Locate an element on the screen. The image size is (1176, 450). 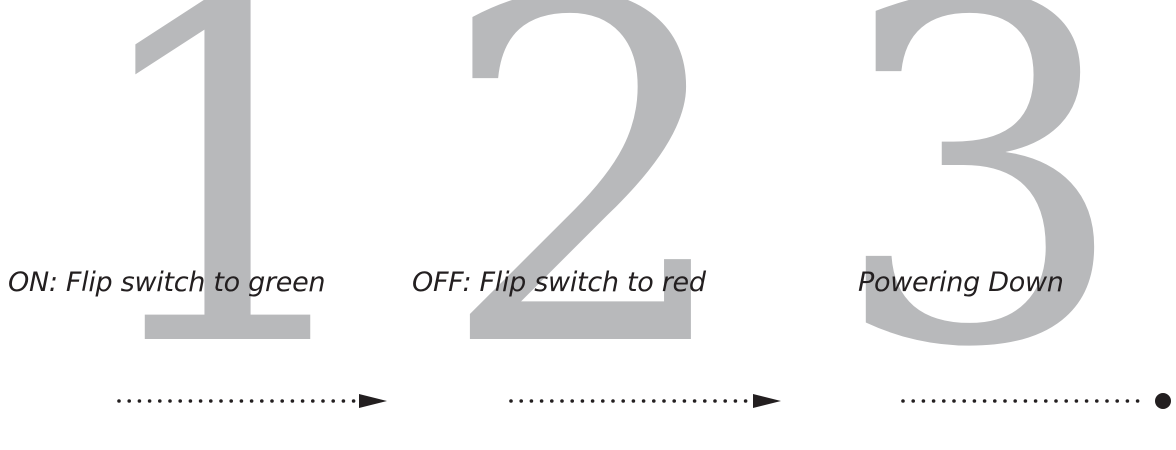
step-1-label: ON: Flip switch to green is located at coordinates (167, 282).